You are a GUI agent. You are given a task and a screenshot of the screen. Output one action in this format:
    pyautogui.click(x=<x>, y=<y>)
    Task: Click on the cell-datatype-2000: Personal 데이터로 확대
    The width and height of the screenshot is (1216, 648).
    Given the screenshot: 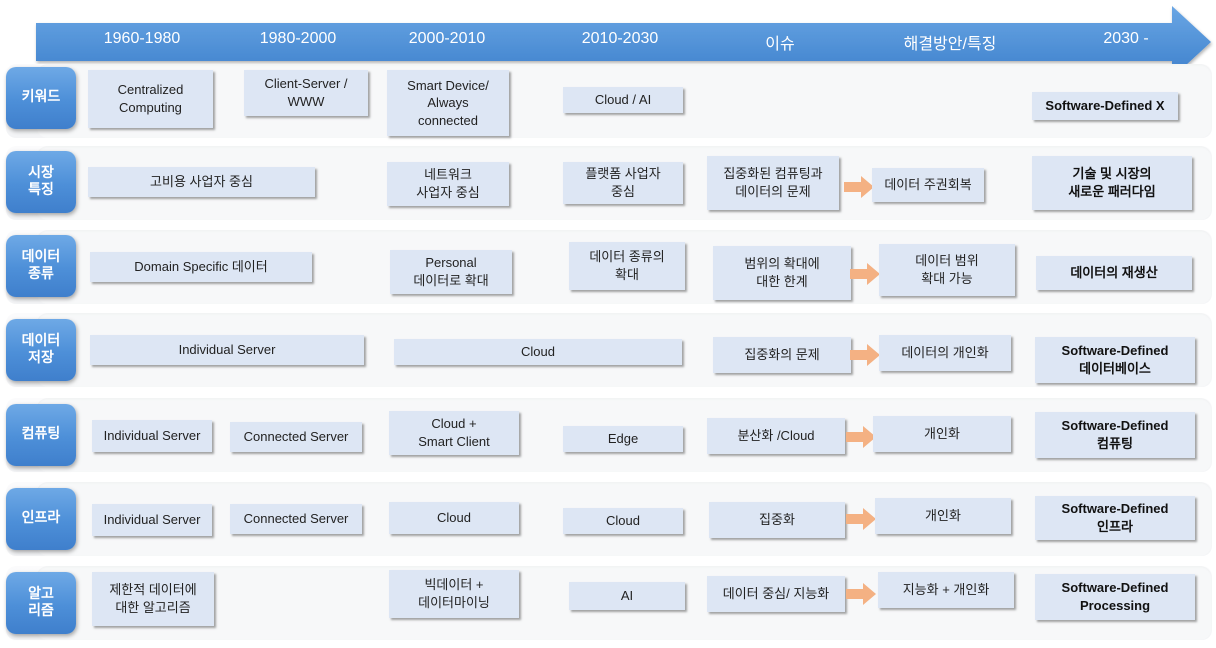 What is the action you would take?
    pyautogui.click(x=451, y=272)
    